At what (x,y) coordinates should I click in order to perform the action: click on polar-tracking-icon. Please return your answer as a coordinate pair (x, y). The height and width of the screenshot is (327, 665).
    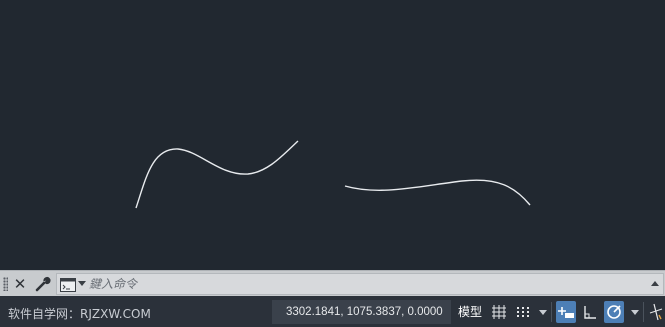
    Looking at the image, I should click on (614, 312).